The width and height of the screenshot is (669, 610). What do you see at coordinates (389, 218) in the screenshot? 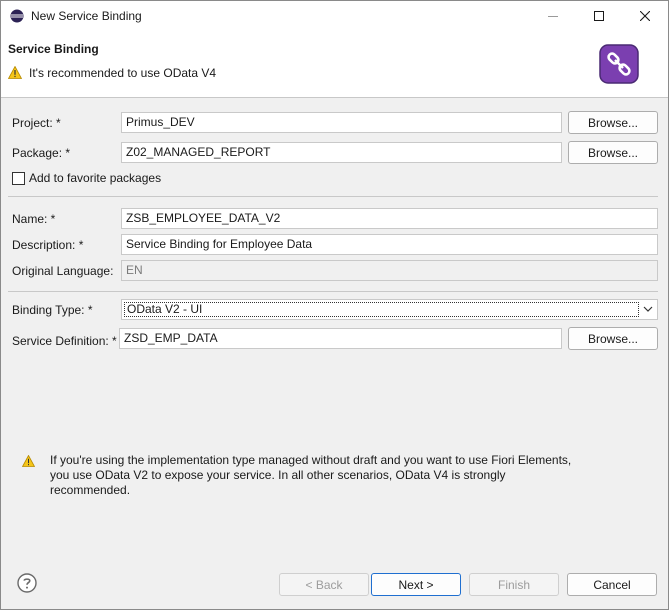
I see `name-field: ZSB_EMPLOYEE_DATA_V2` at bounding box center [389, 218].